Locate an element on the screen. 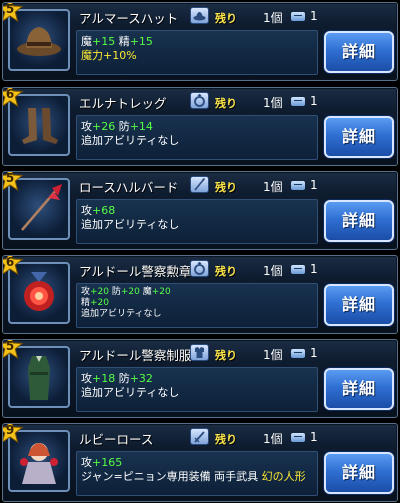 Image resolution: width=400 pixels, height=503 pixels. stat-line: 魔+15 精+15 is located at coordinates (117, 42).